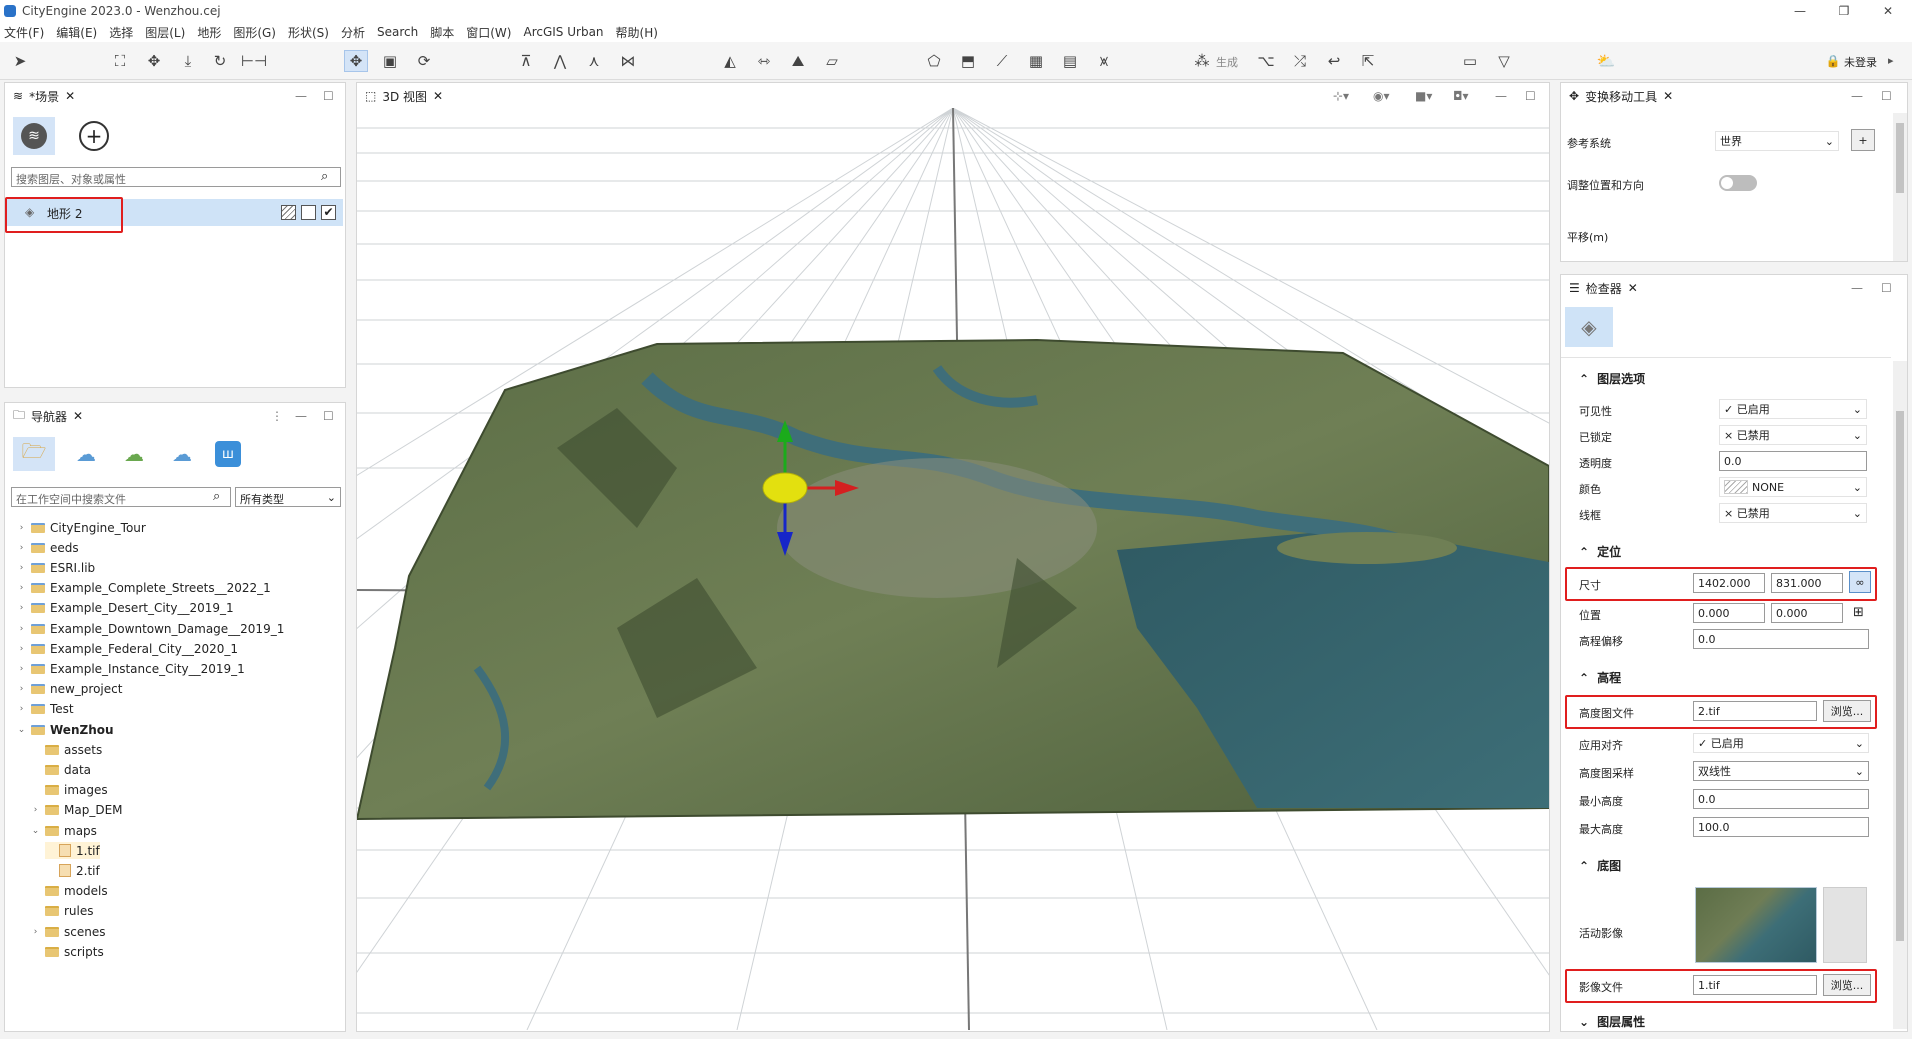  What do you see at coordinates (34, 136) in the screenshot?
I see `layers-view-button: ≋` at bounding box center [34, 136].